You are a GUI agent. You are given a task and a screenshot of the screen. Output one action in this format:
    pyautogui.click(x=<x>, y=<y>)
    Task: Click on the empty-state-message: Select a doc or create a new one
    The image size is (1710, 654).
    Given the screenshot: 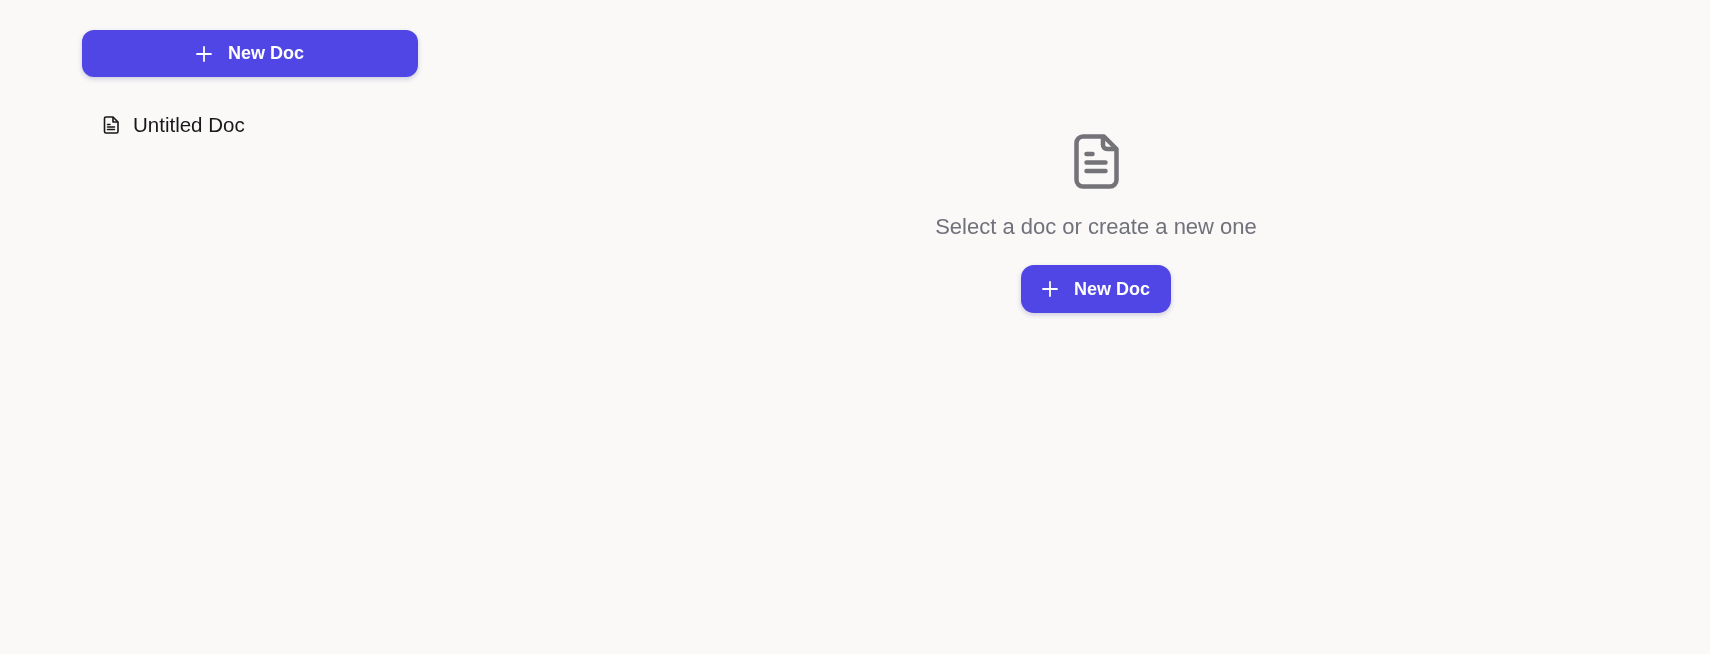 What is the action you would take?
    pyautogui.click(x=1096, y=227)
    